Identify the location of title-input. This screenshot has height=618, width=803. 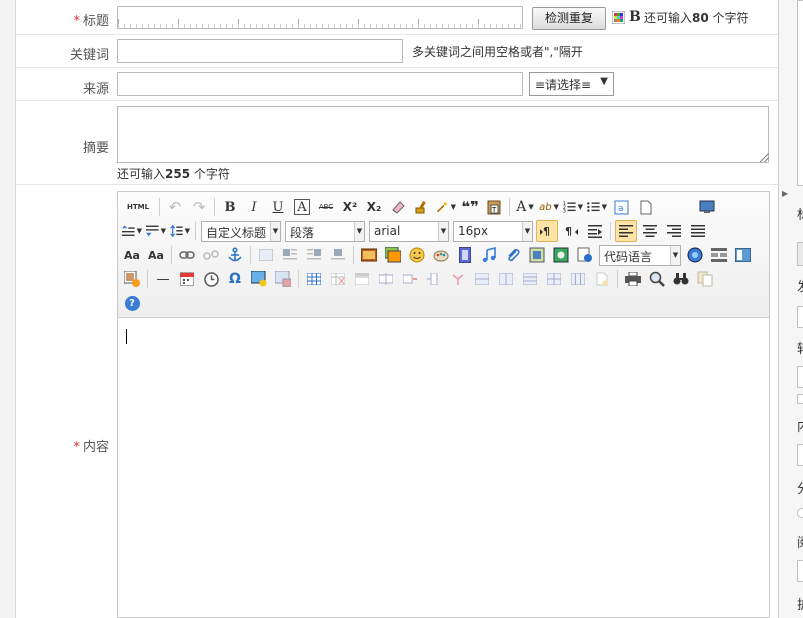
(320, 17).